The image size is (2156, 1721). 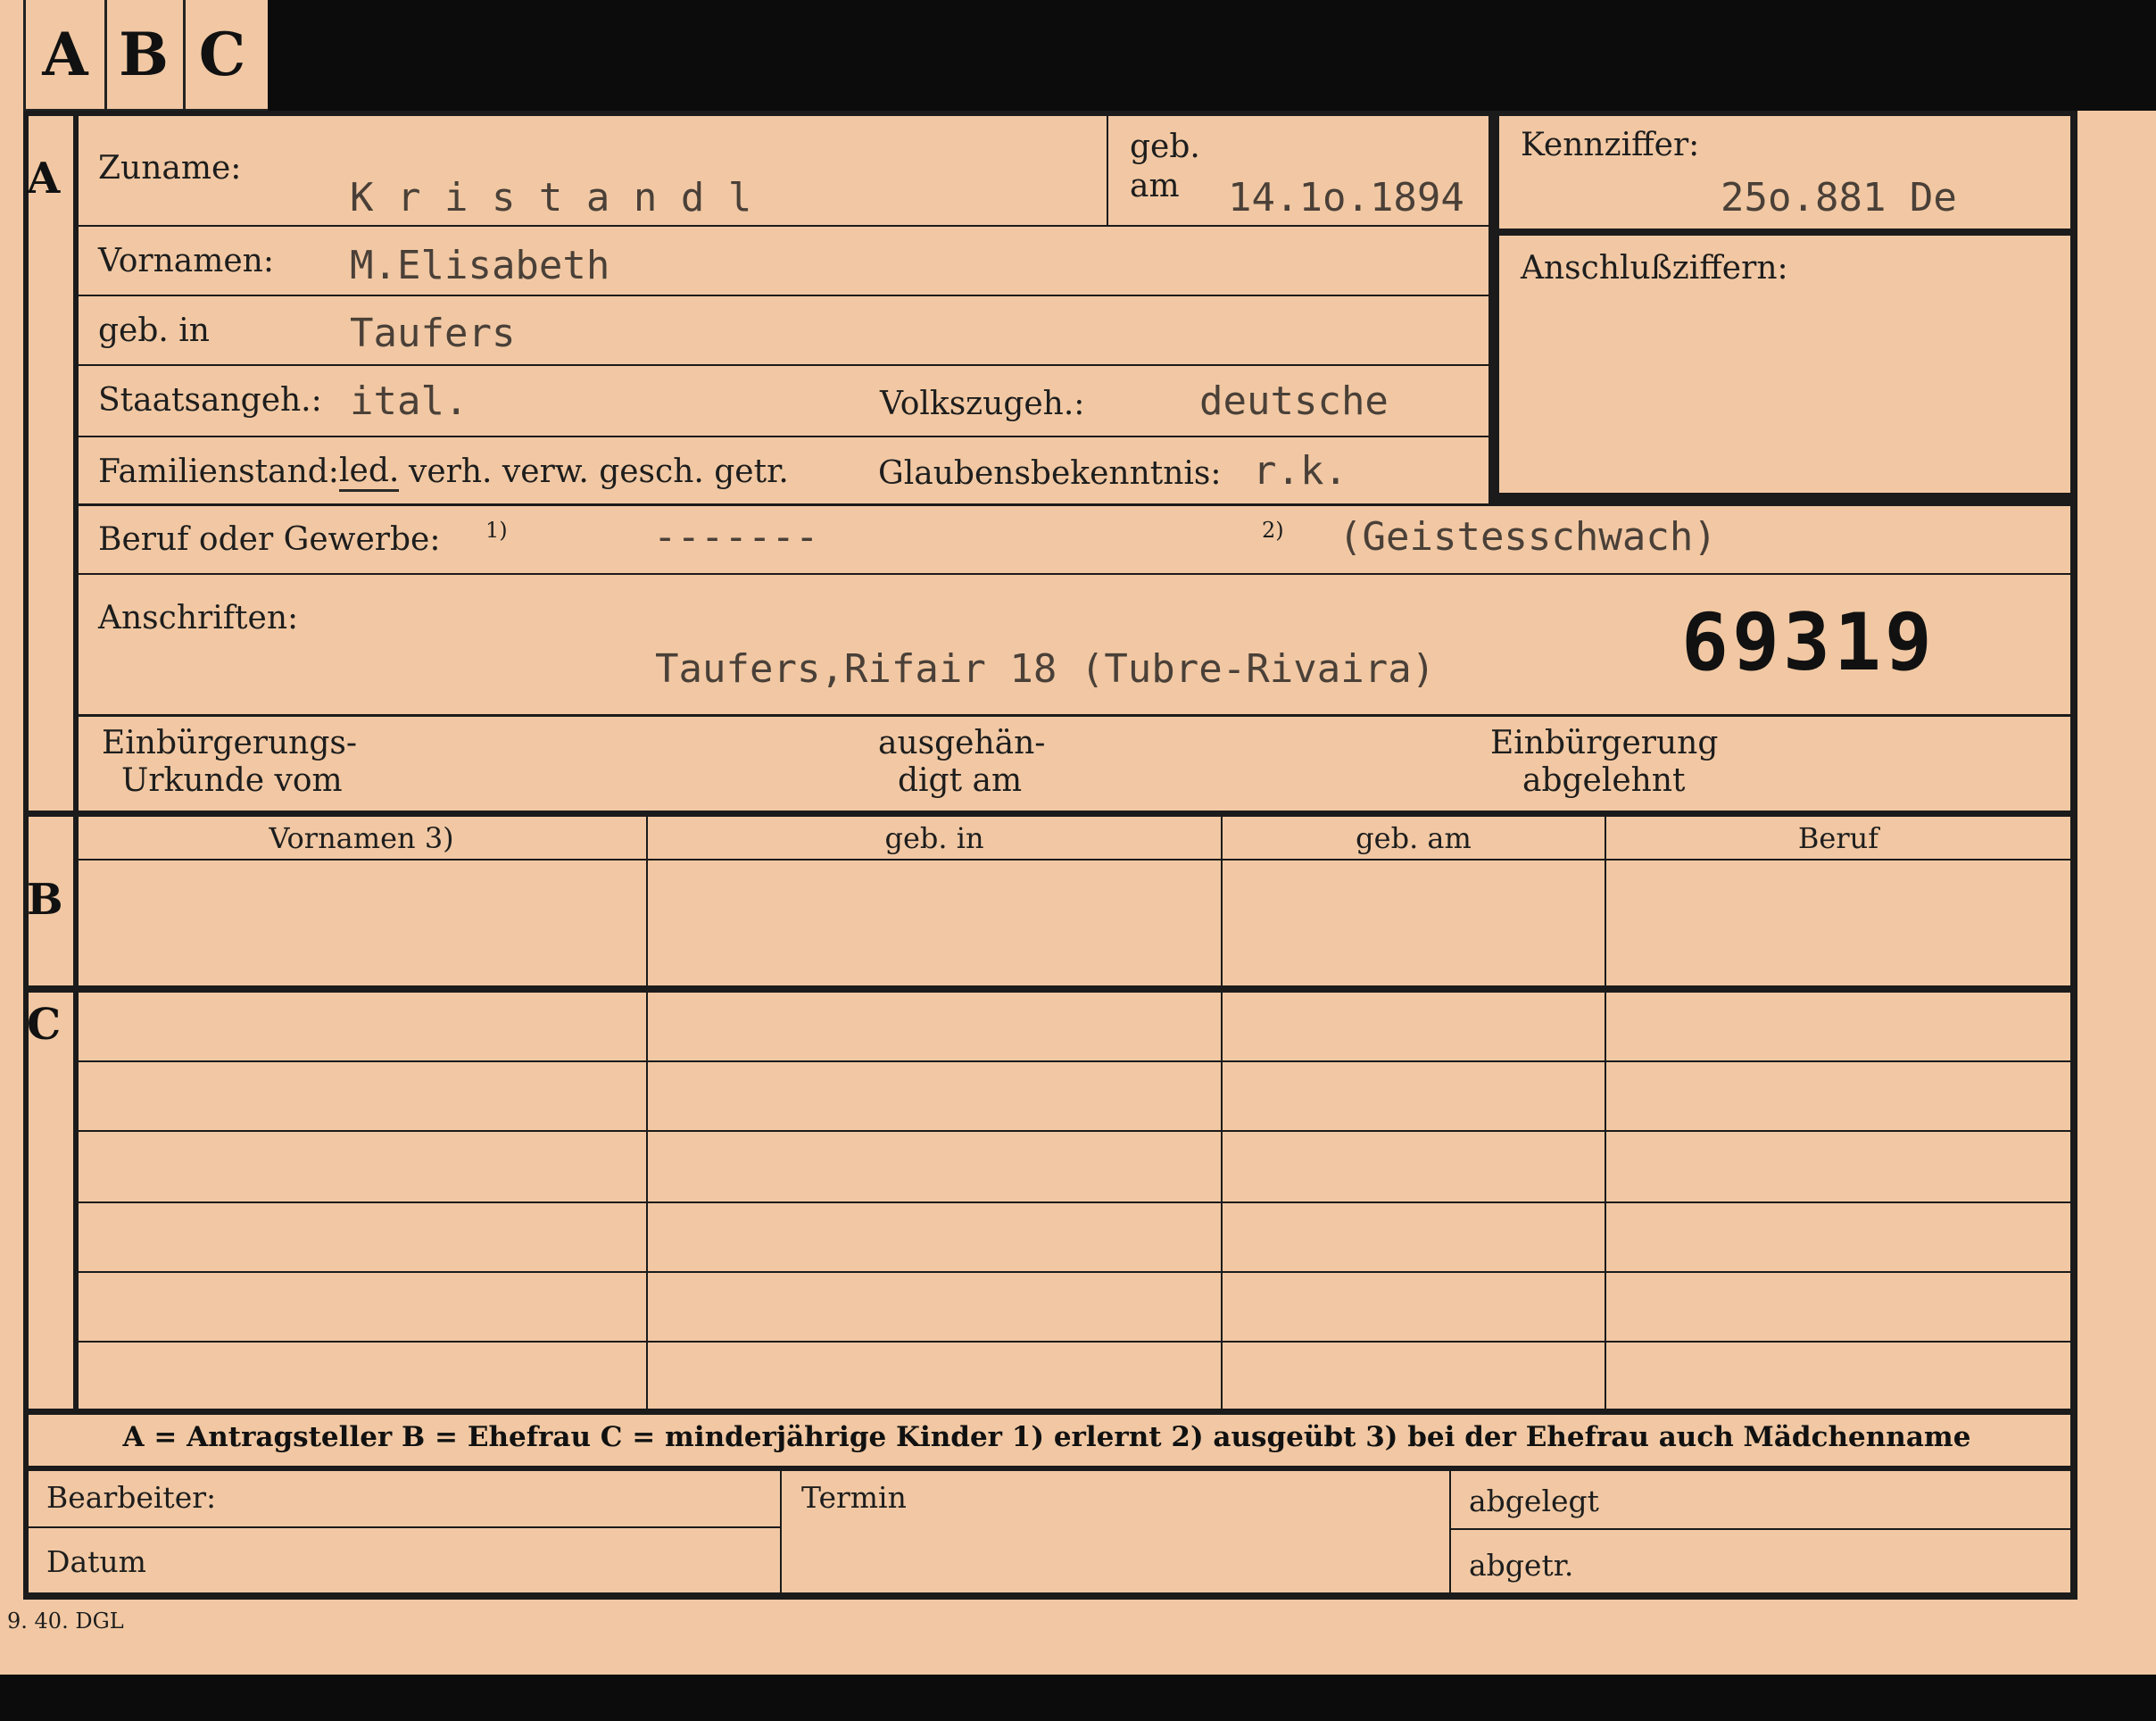 What do you see at coordinates (1808, 642) in the screenshot?
I see `stamp-number: 69319` at bounding box center [1808, 642].